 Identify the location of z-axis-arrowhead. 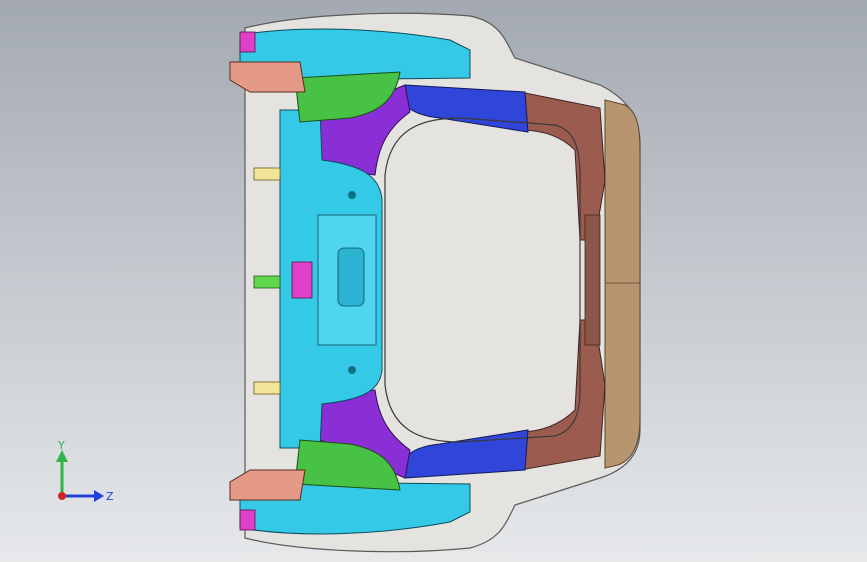
(99, 496).